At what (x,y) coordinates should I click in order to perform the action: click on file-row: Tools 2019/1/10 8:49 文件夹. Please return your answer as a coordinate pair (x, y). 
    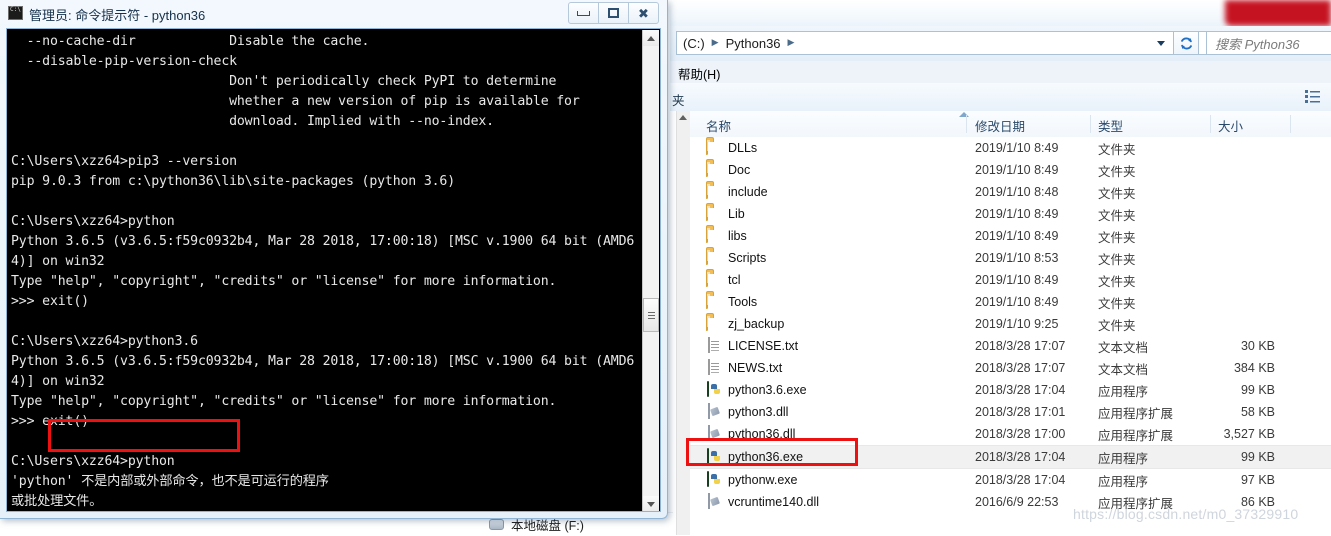
    Looking at the image, I should click on (1010, 302).